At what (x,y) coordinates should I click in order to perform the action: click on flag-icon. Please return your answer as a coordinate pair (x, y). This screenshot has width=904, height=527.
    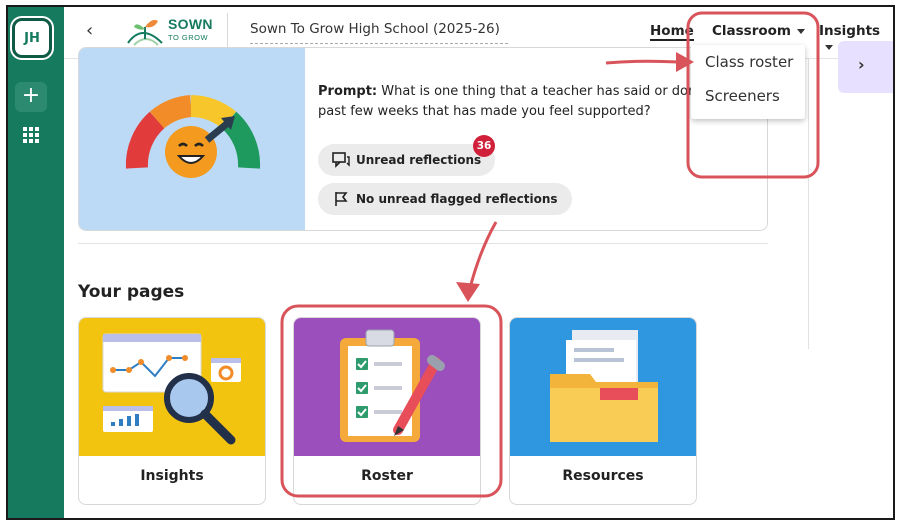
    Looking at the image, I should click on (341, 199).